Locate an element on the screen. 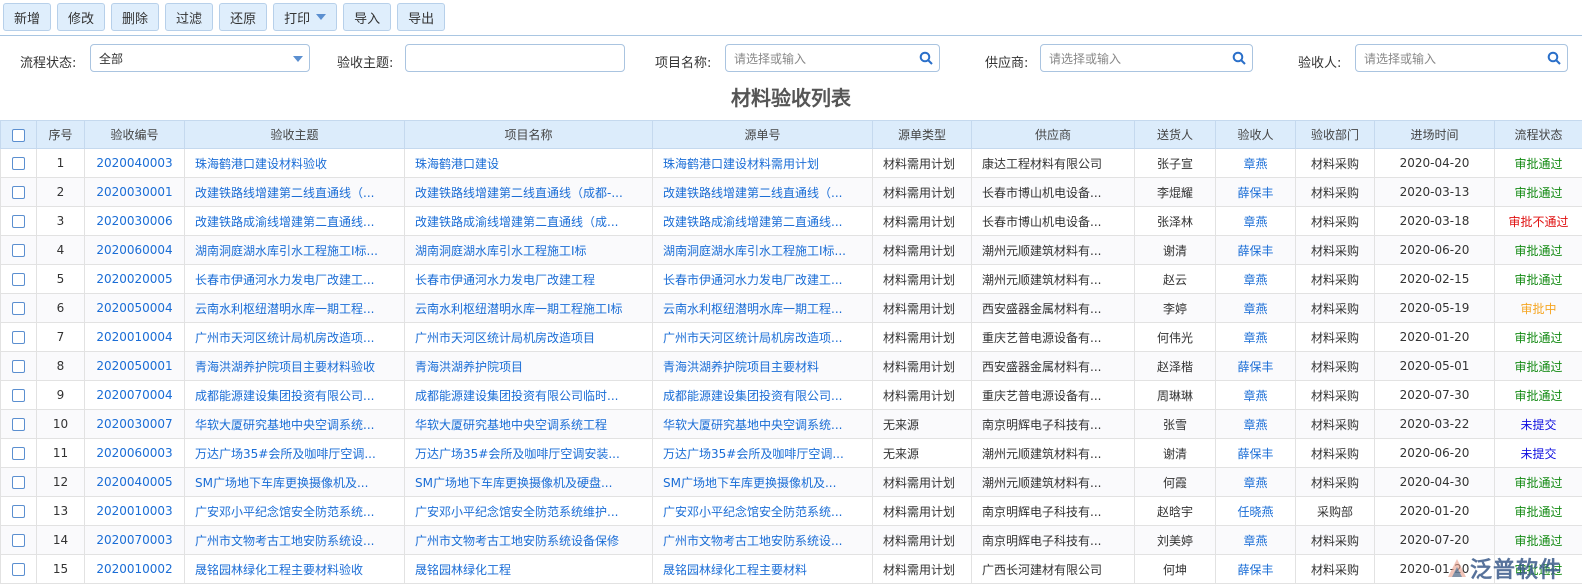  cell-1: 2020010004 is located at coordinates (134, 337).